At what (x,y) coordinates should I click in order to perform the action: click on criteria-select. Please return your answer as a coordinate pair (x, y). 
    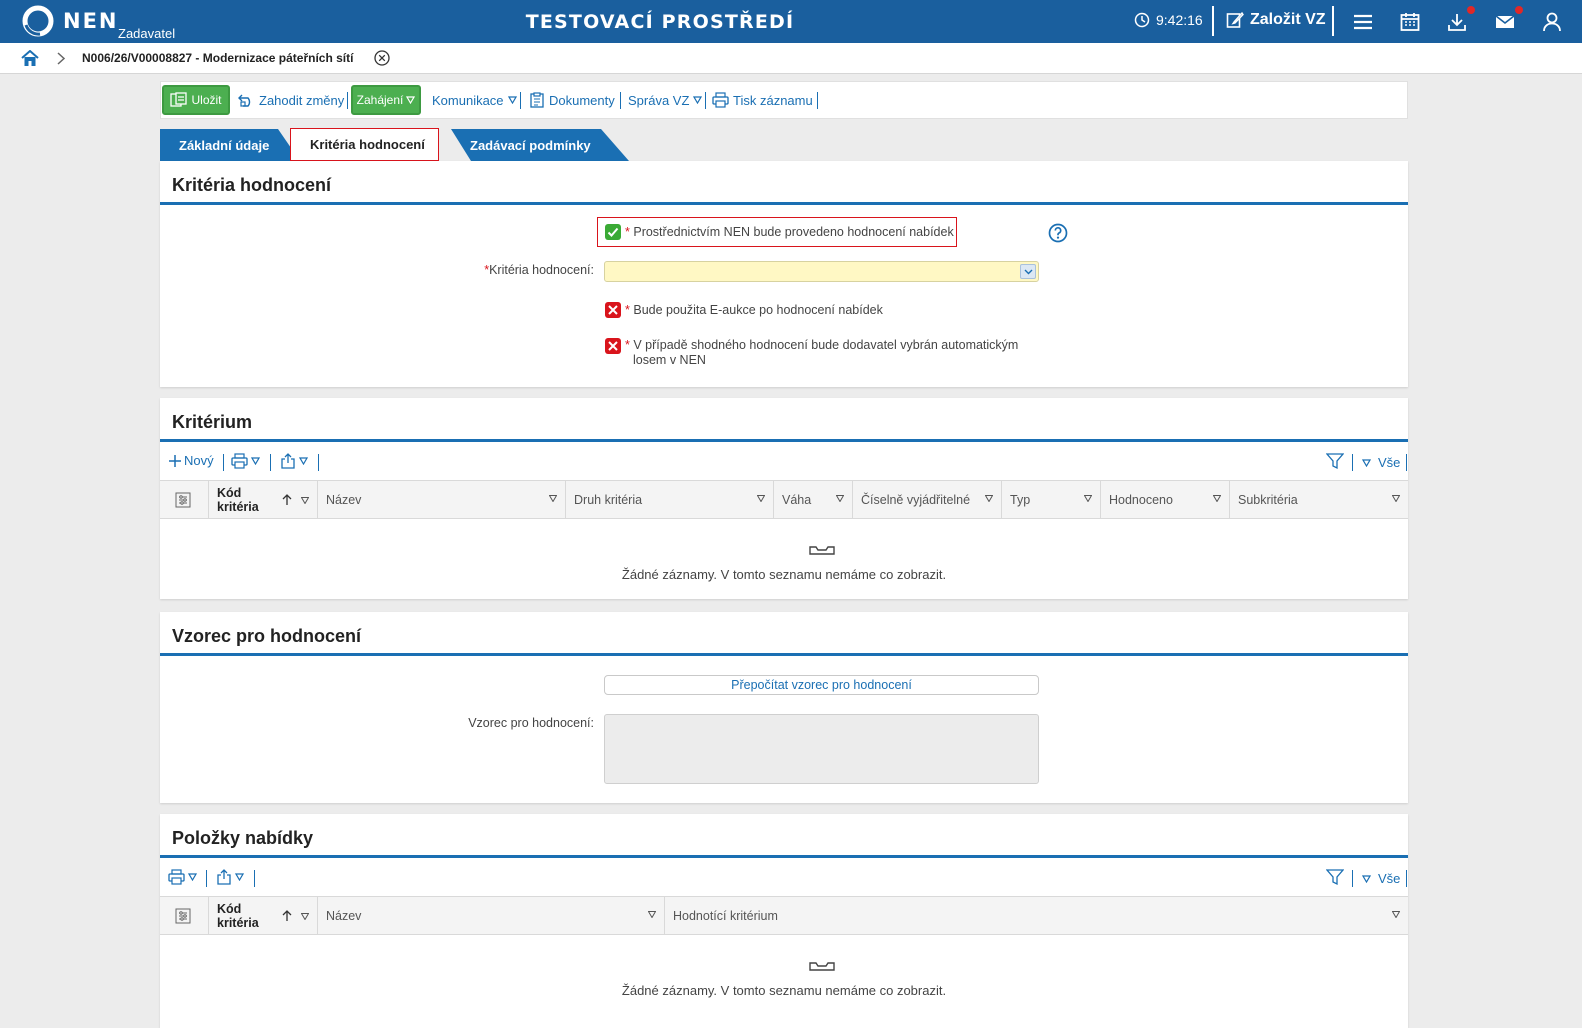
    Looking at the image, I should click on (821, 271).